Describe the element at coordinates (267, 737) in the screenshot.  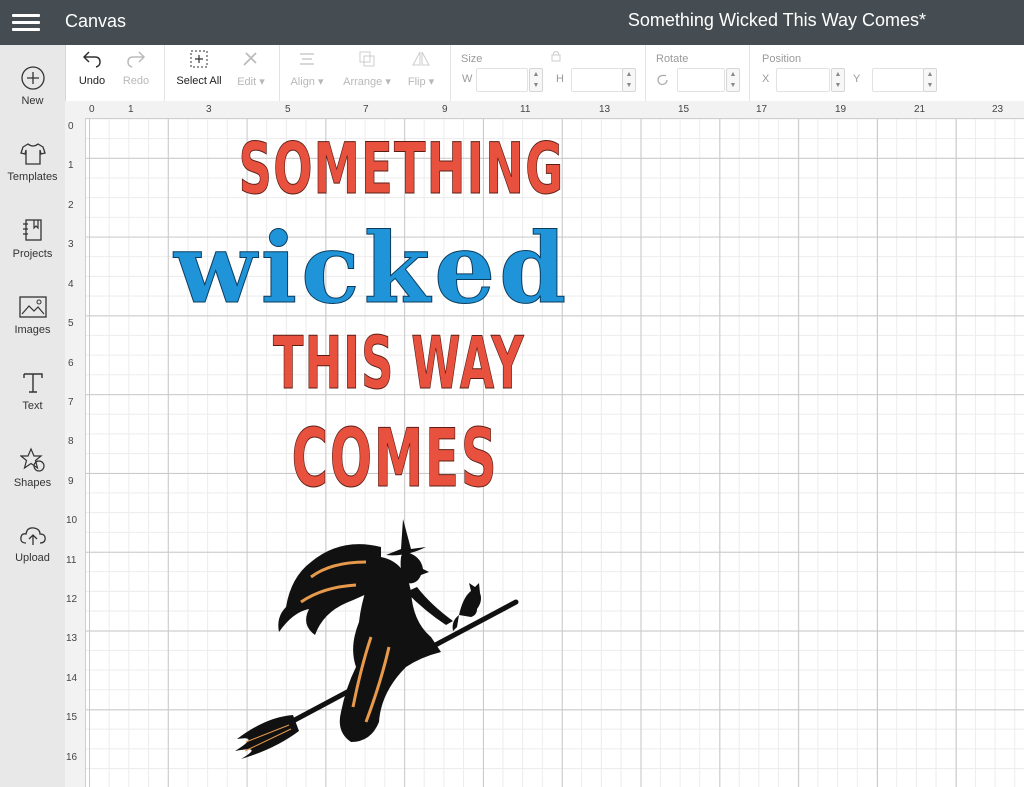
I see `broom-bristles` at that location.